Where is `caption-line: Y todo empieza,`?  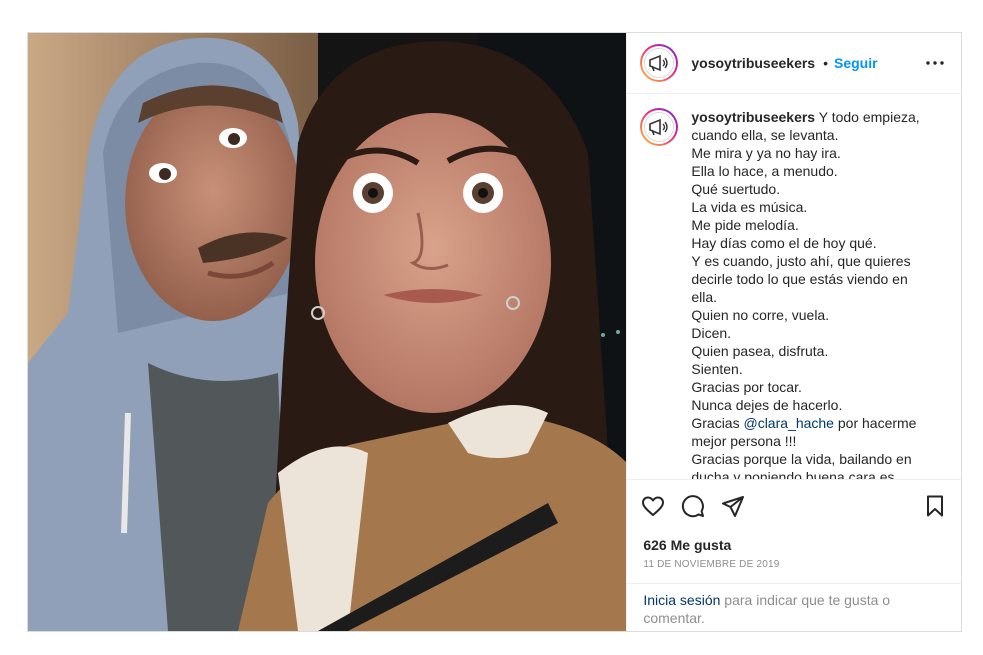
caption-line: Y todo empieza, is located at coordinates (869, 117).